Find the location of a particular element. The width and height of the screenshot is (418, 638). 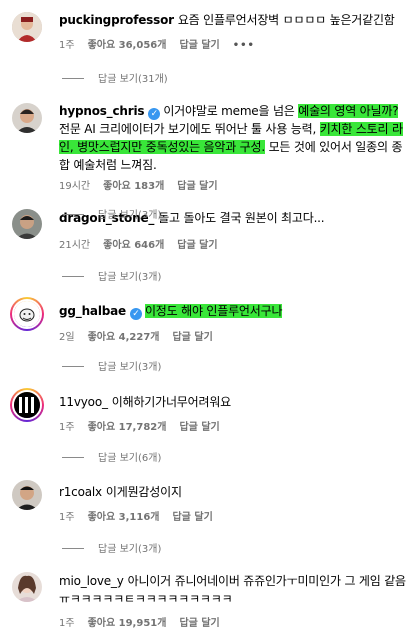

username: r1coalx is located at coordinates (80, 492).